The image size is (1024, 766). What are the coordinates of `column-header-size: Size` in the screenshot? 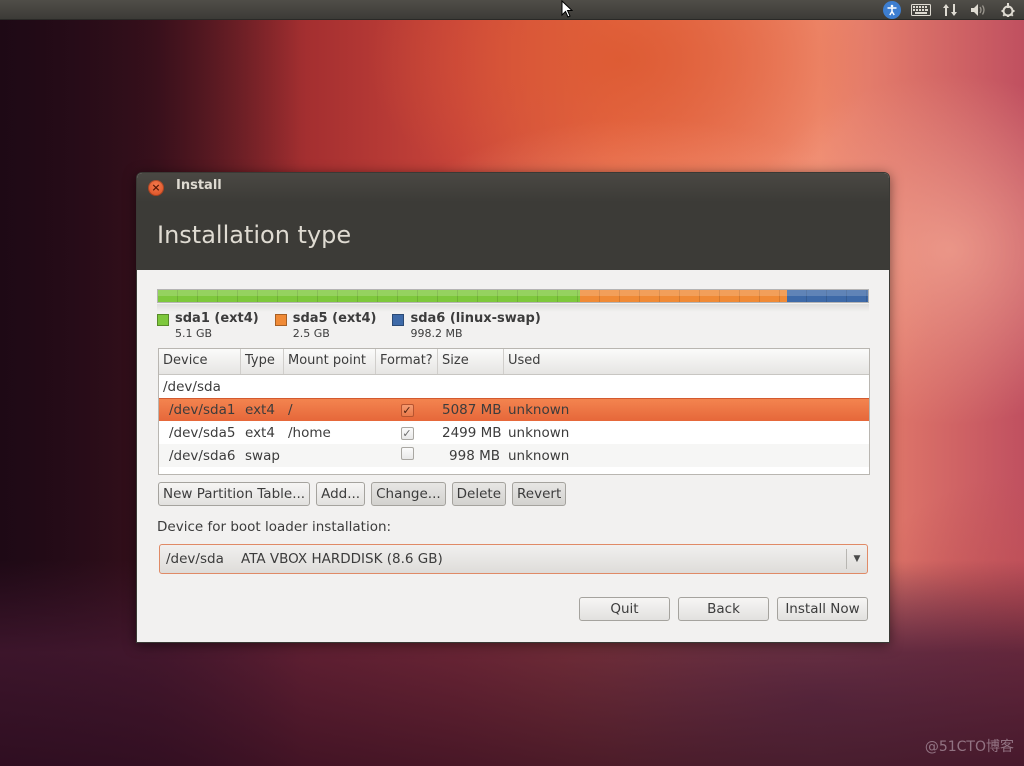 It's located at (471, 361).